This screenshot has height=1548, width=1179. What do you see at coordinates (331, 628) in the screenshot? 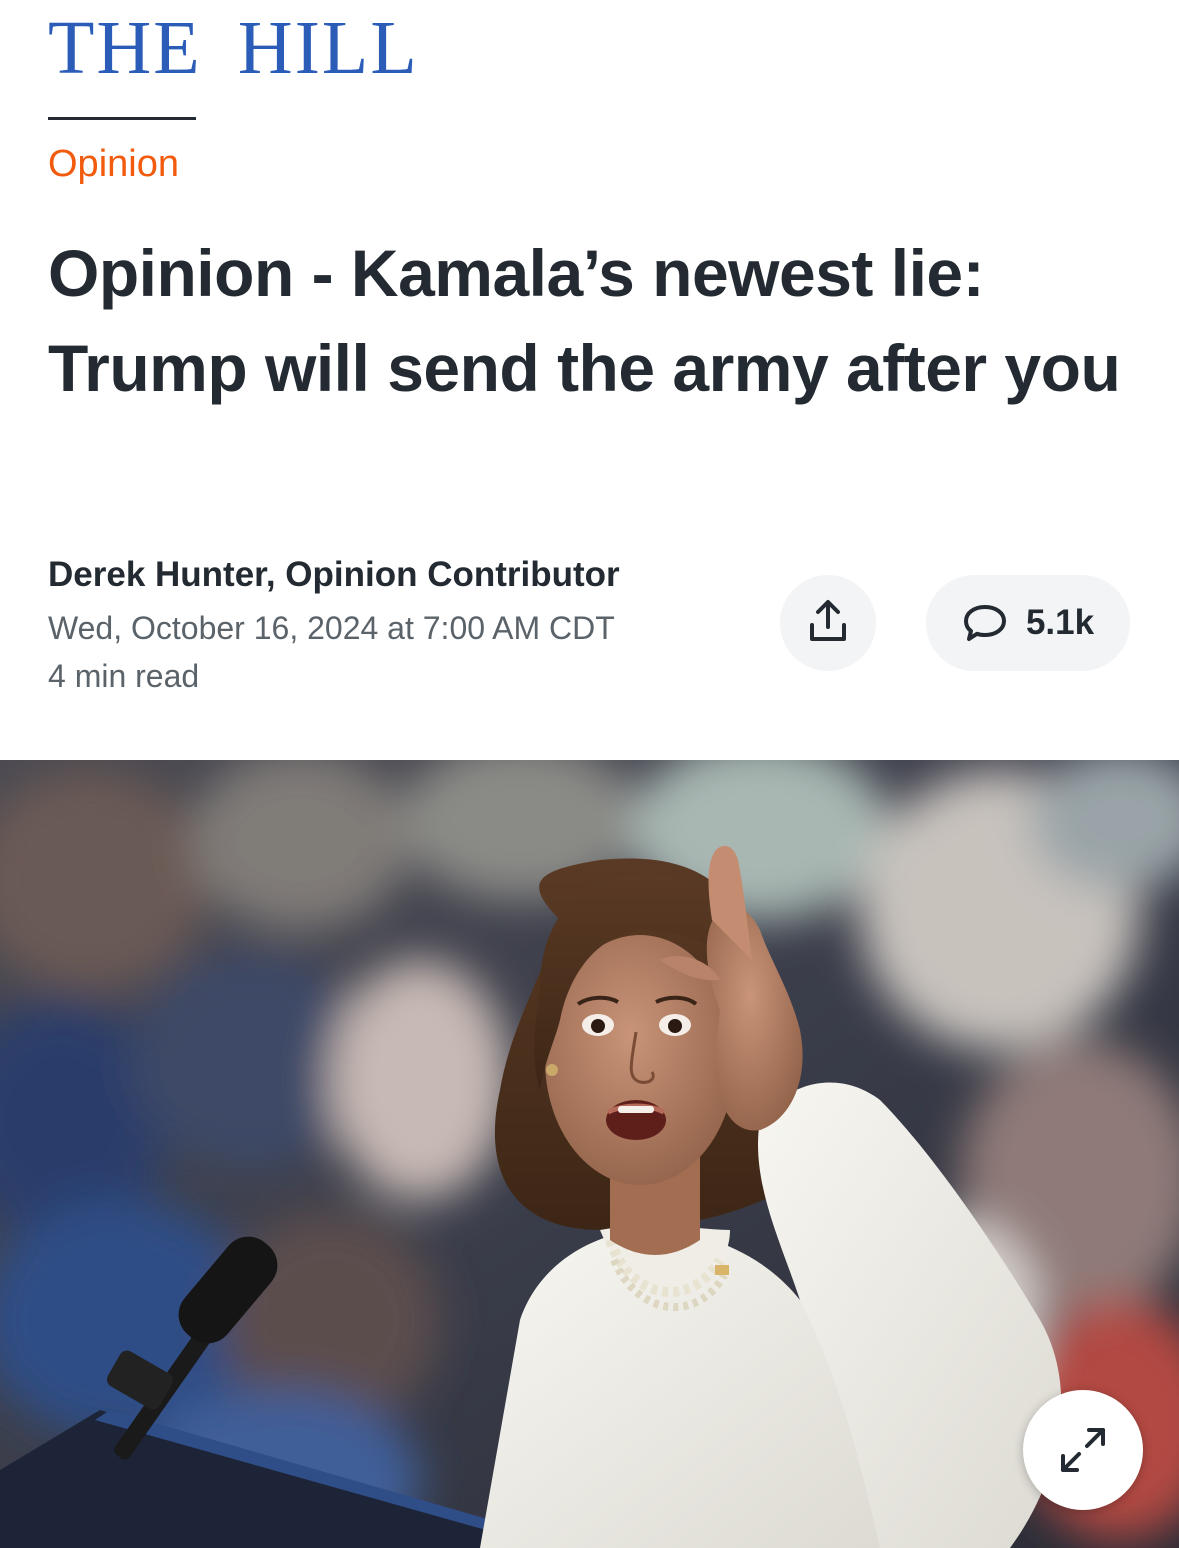
I see `publish-date: Wed, October 16, 2024 at 7:00 AM CDT` at bounding box center [331, 628].